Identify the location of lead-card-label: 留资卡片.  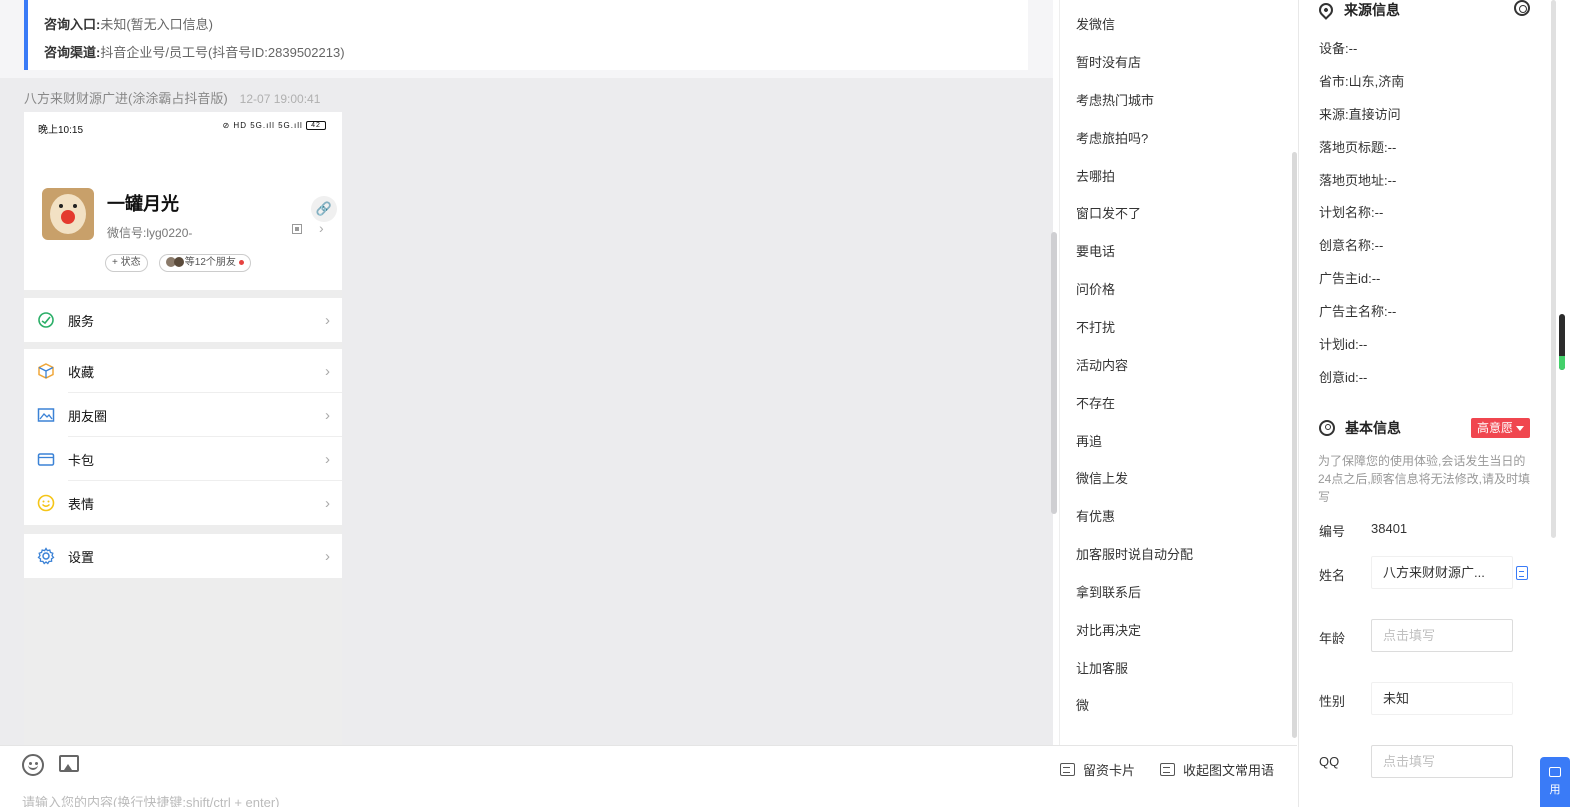
(1109, 770).